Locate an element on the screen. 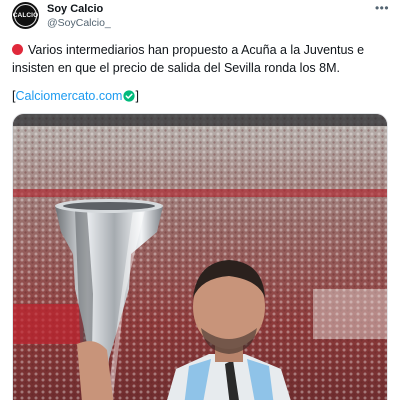 This screenshot has height=400, width=400. avatar: CALCIO is located at coordinates (25, 15).